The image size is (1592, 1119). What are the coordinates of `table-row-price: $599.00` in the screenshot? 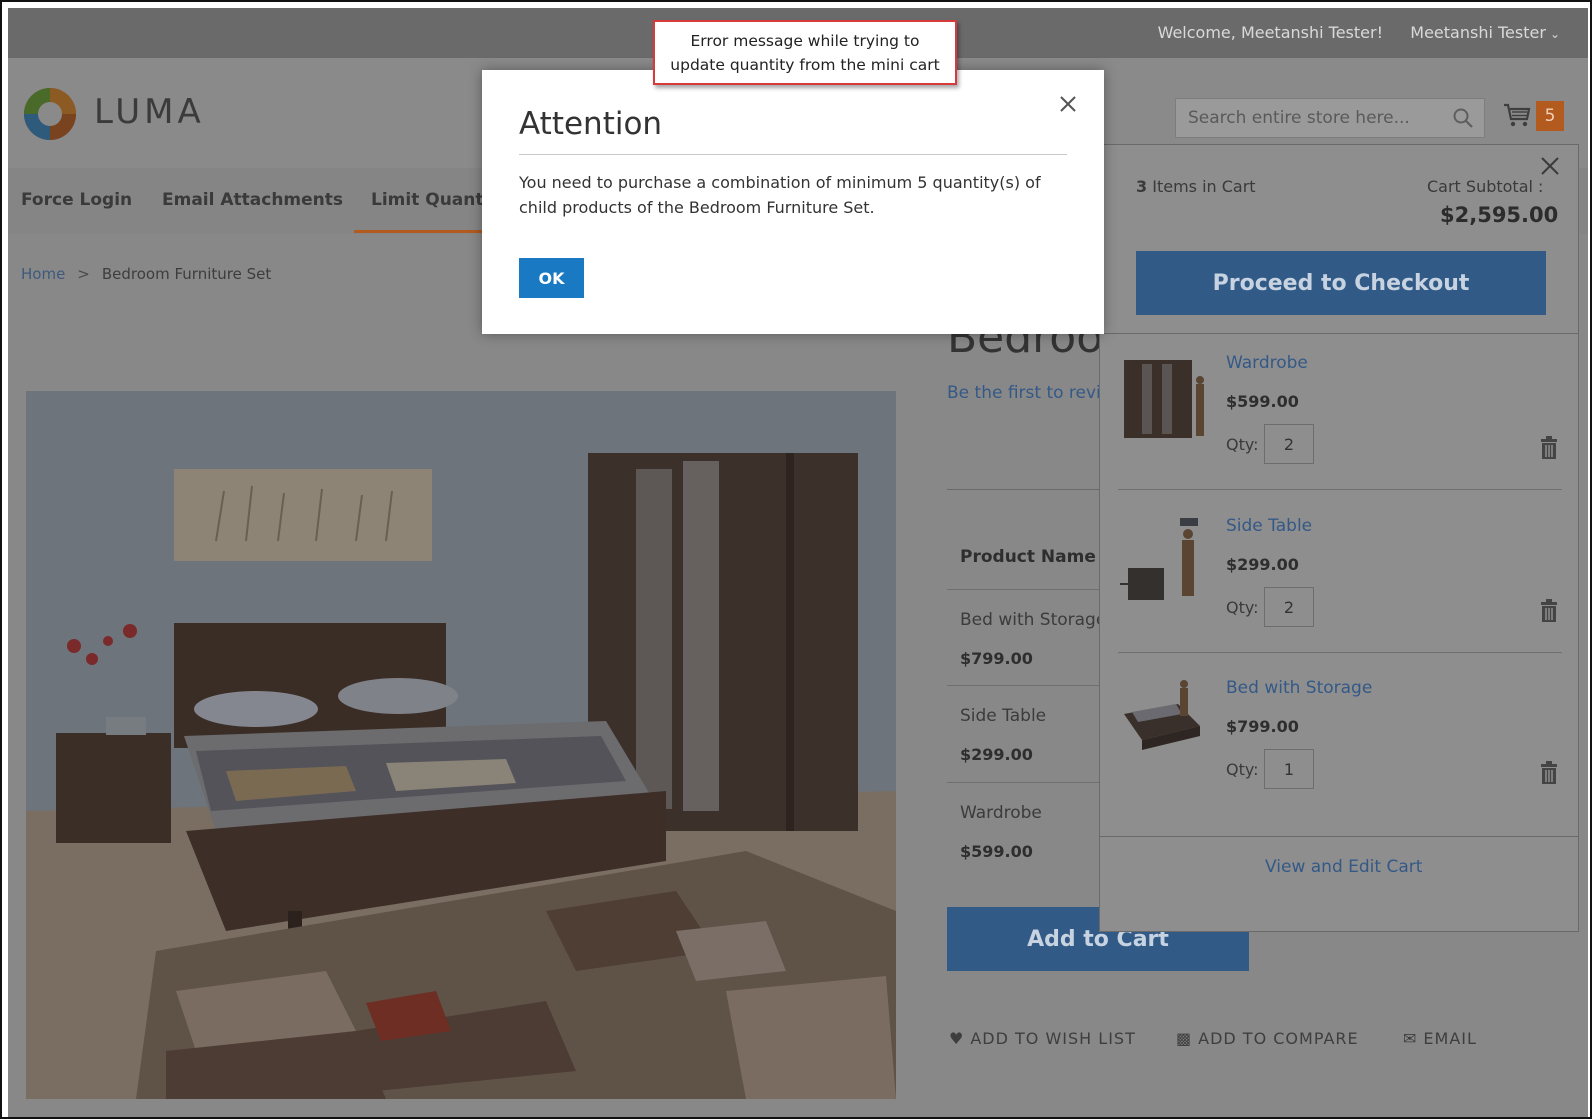 It's located at (996, 851).